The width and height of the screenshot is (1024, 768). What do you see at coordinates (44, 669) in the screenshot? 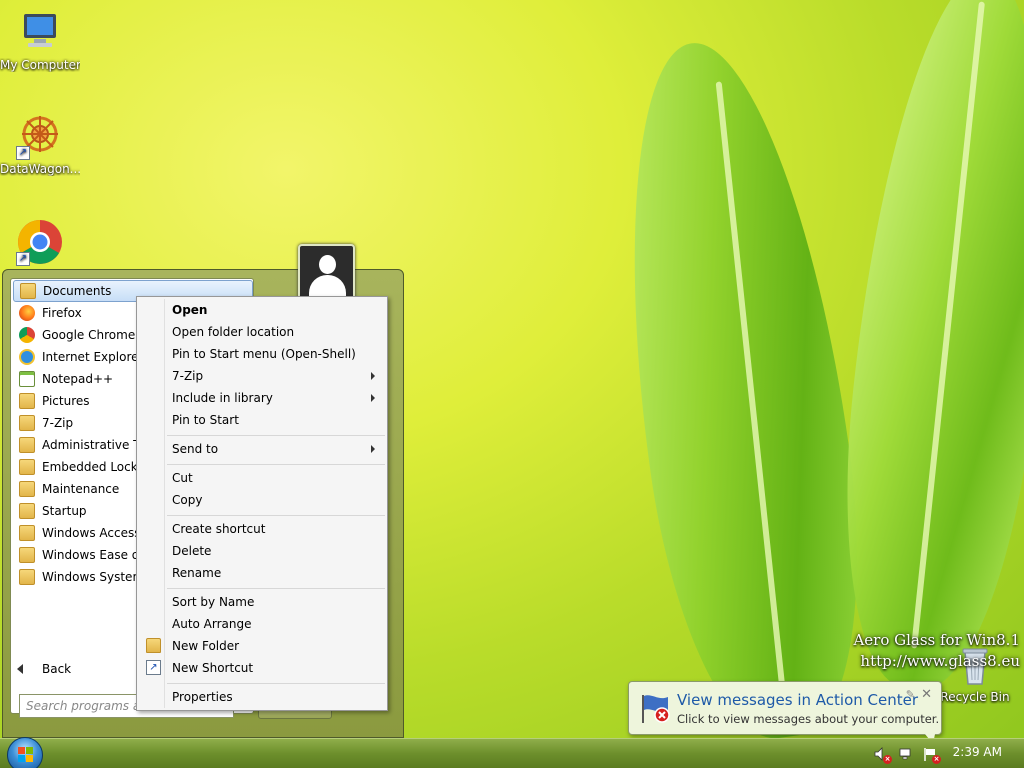
I see `back-button: Back` at bounding box center [44, 669].